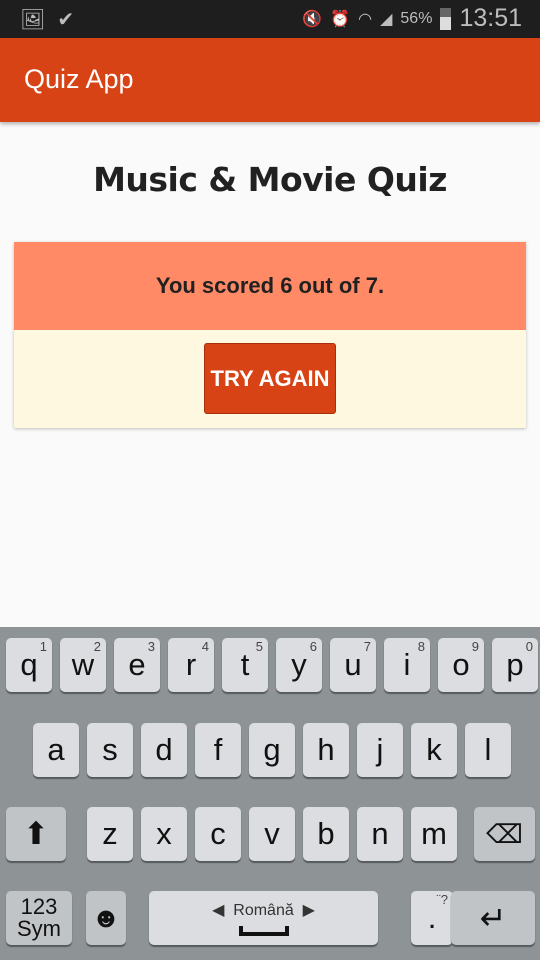 The image size is (540, 960). Describe the element at coordinates (407, 665) in the screenshot. I see `key-i: i8` at that location.